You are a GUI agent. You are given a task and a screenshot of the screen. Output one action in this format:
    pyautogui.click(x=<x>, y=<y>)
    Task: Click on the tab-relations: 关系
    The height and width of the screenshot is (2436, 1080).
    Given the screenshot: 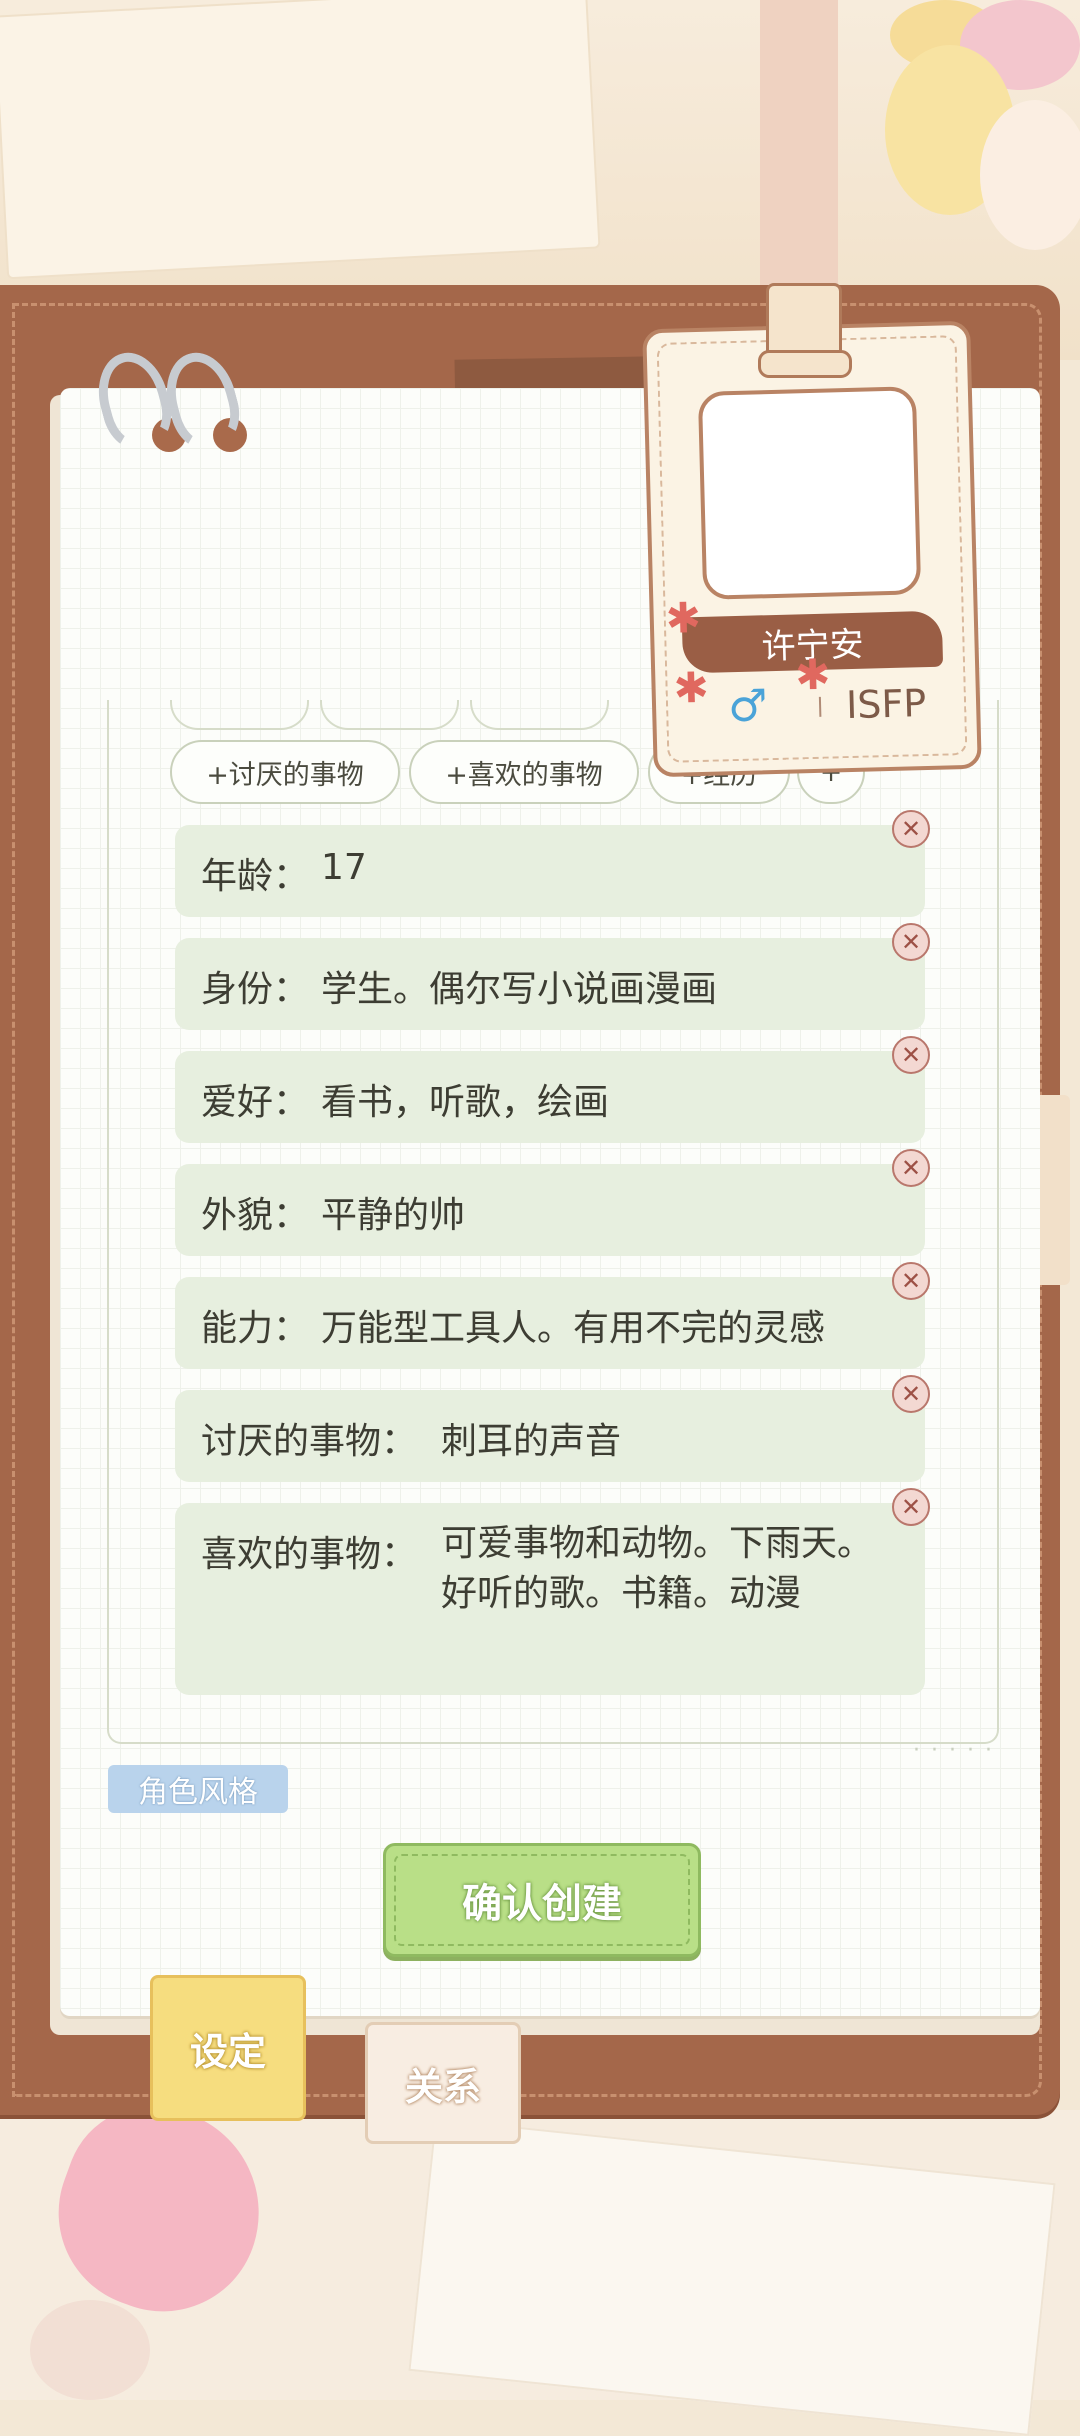 What is the action you would take?
    pyautogui.click(x=443, y=2083)
    